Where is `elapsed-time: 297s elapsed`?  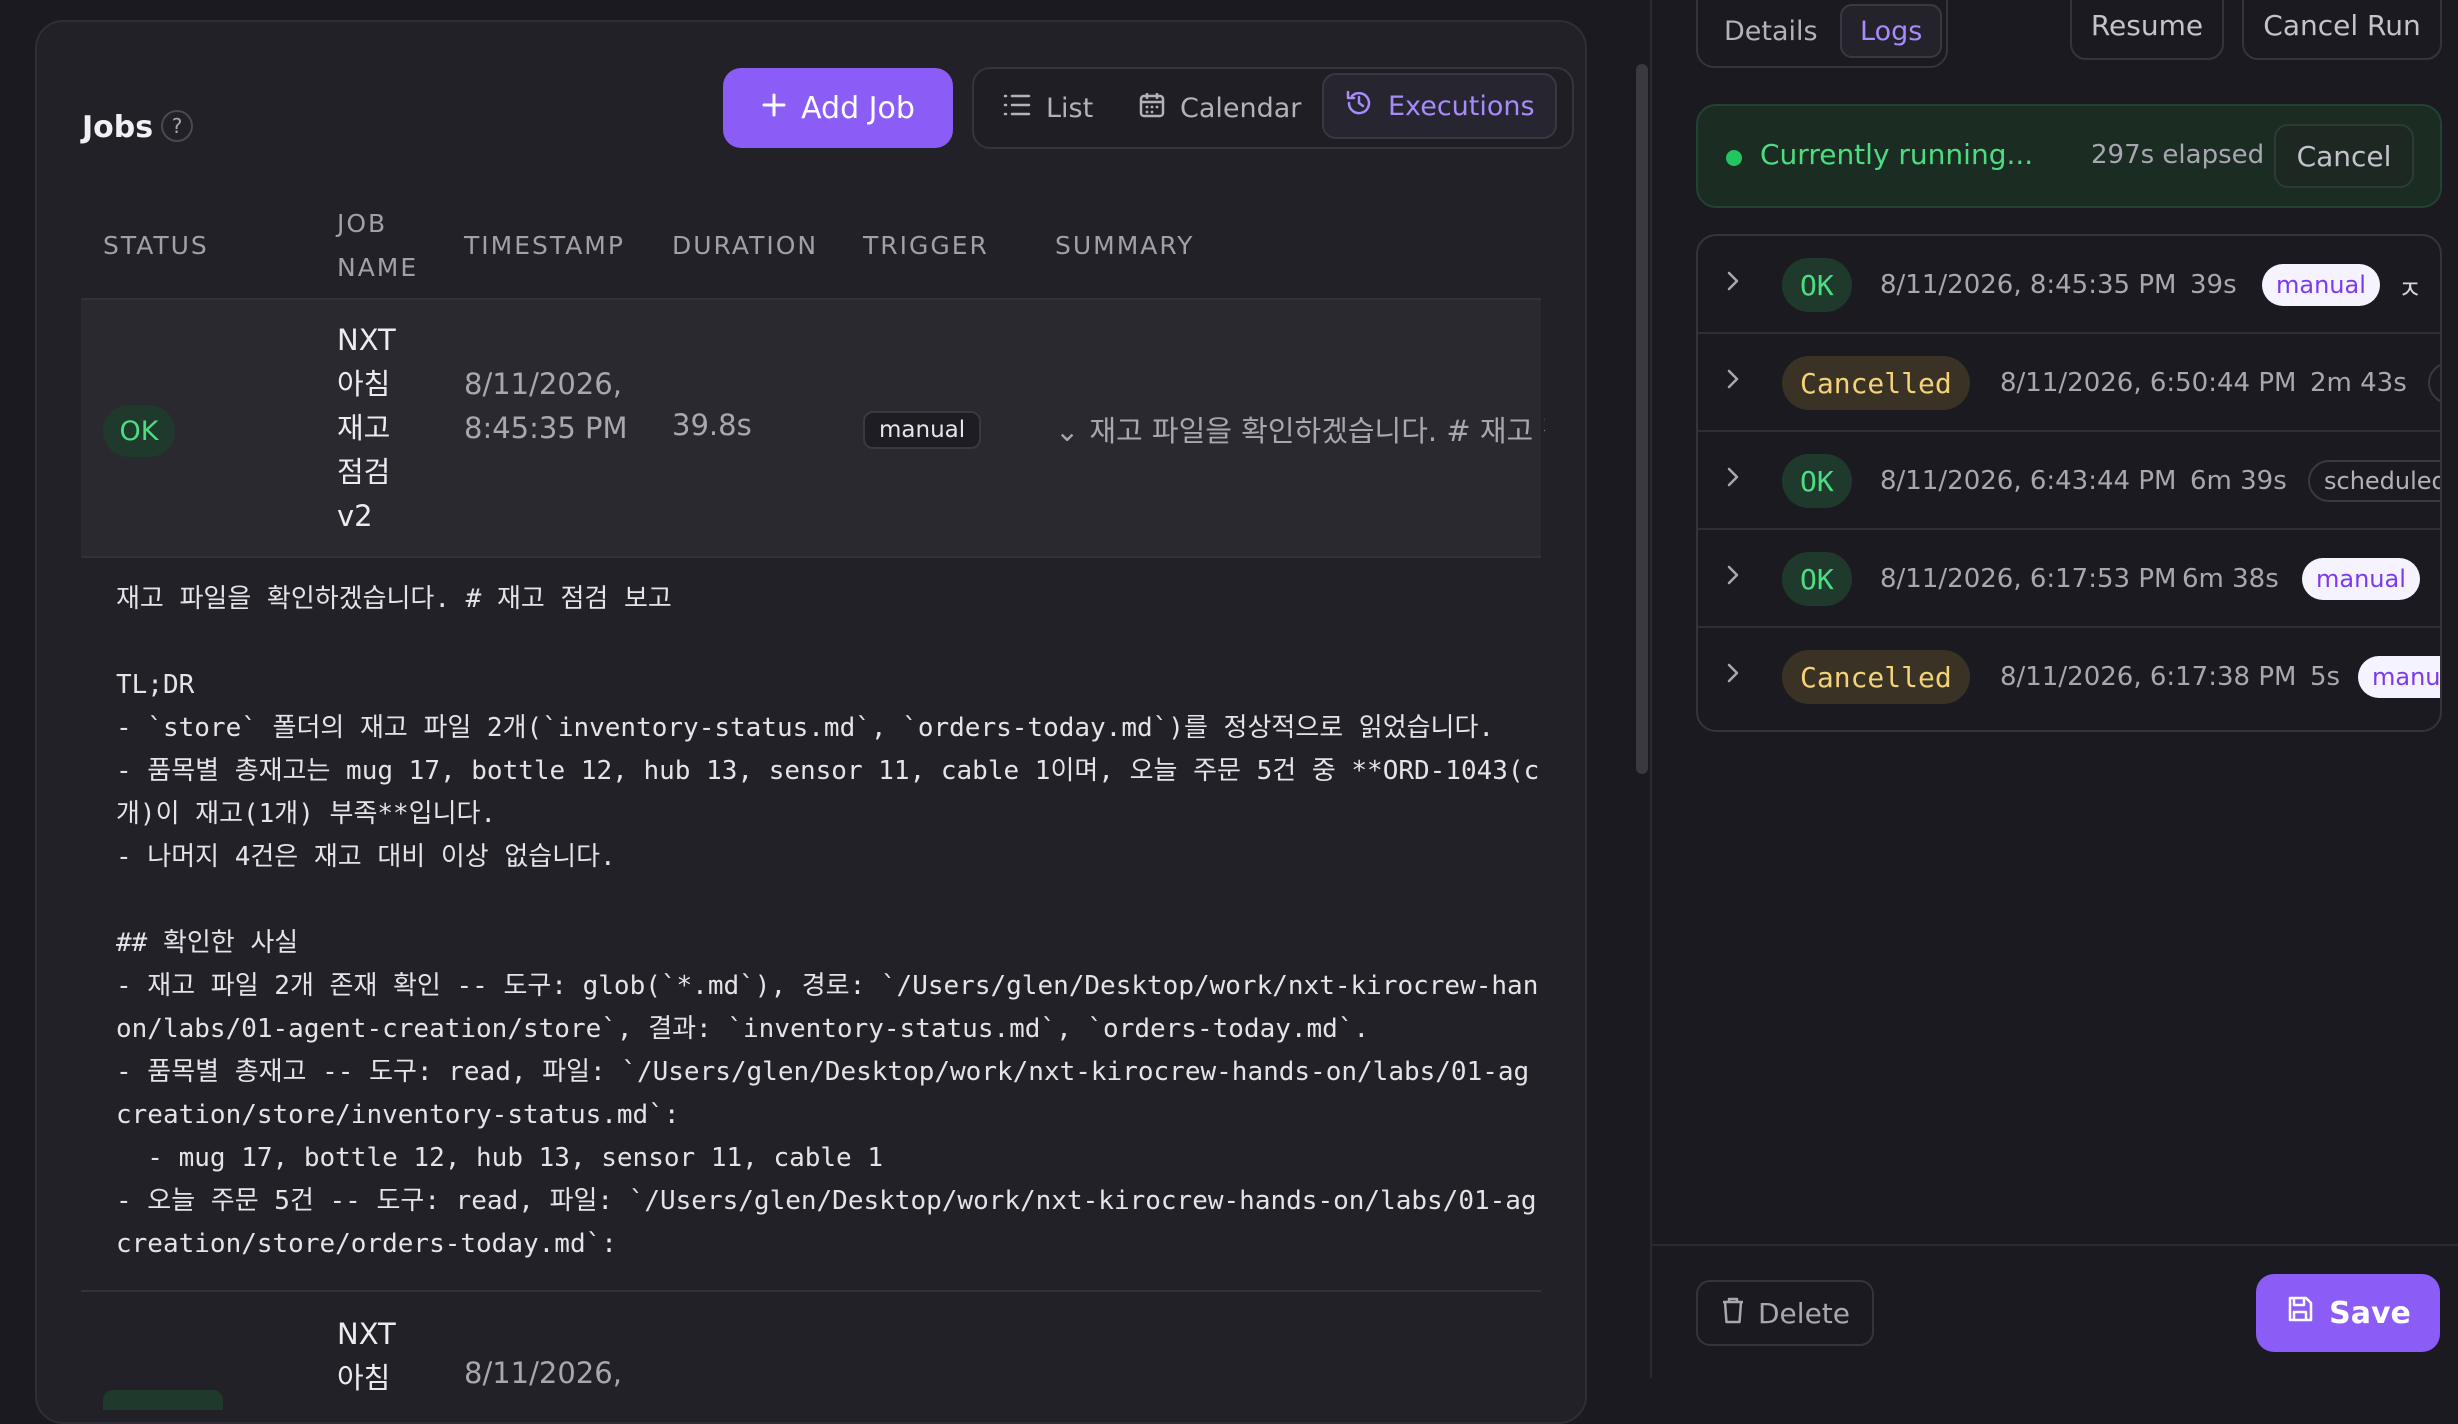 elapsed-time: 297s elapsed is located at coordinates (2178, 155).